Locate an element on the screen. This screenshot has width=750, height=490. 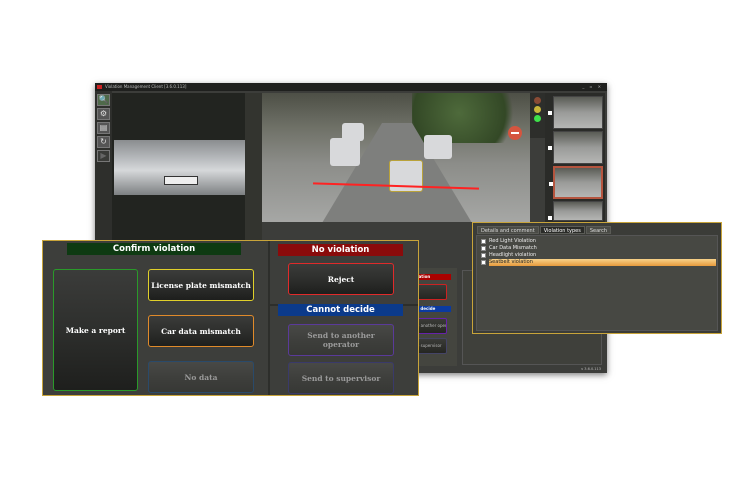
item-label: Seatbelt violation is located at coordinates (602, 262).